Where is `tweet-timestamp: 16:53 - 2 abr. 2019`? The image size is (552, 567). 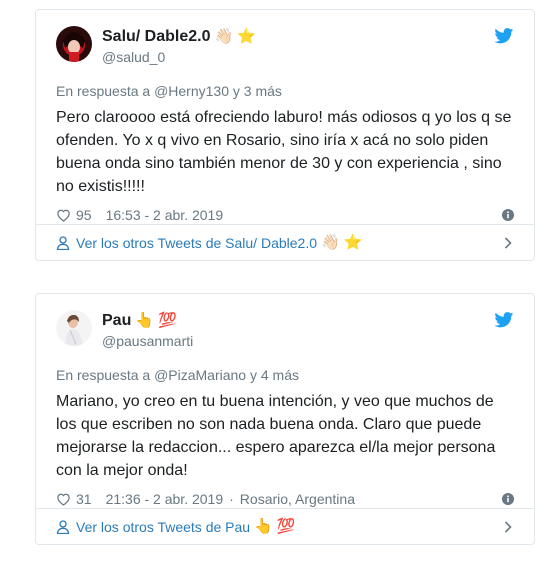
tweet-timestamp: 16:53 - 2 abr. 2019 is located at coordinates (165, 215).